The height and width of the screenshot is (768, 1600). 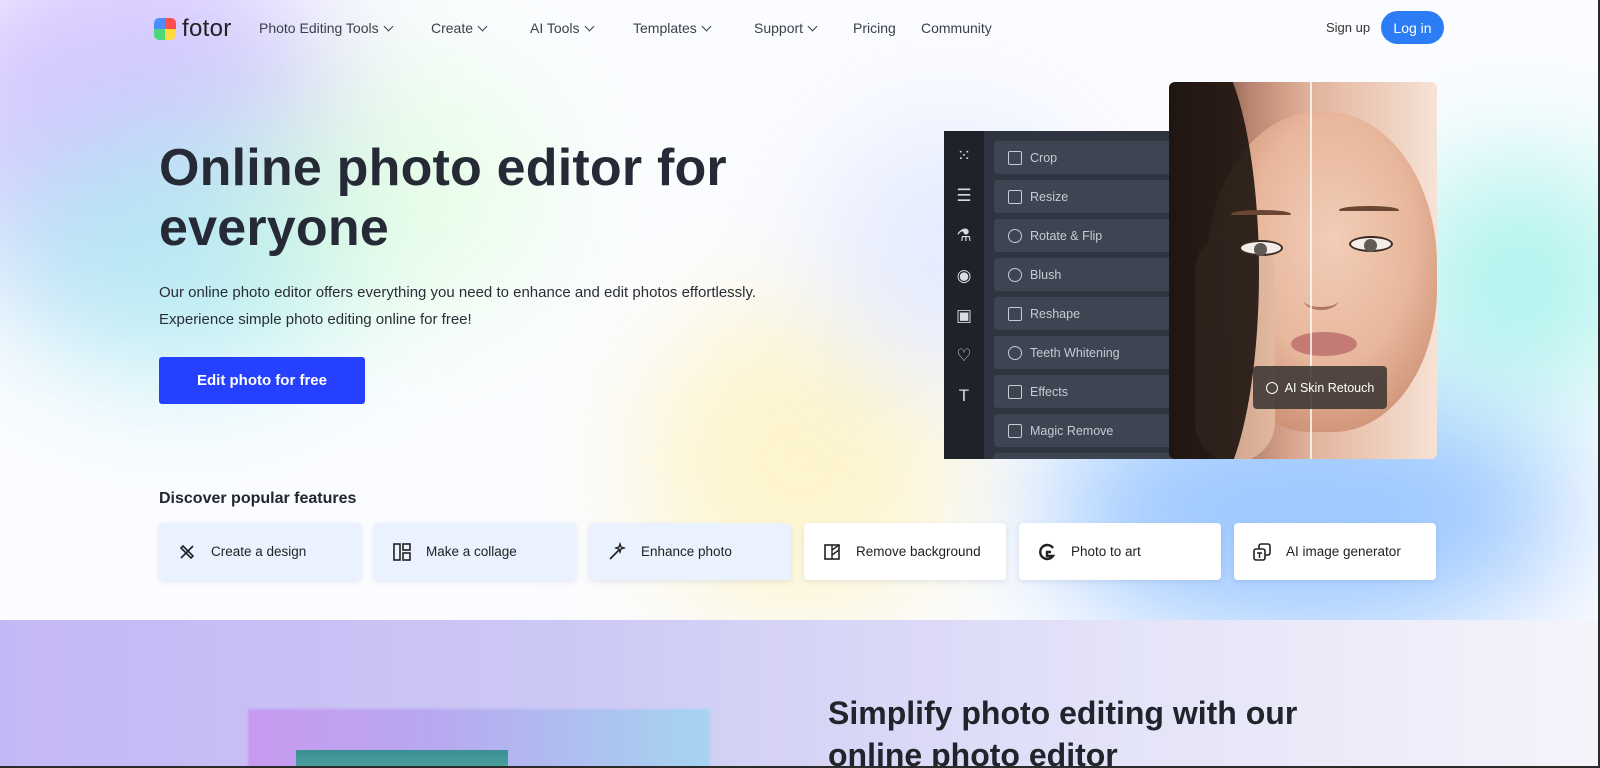 I want to click on feature-label: Create a design, so click(x=259, y=551).